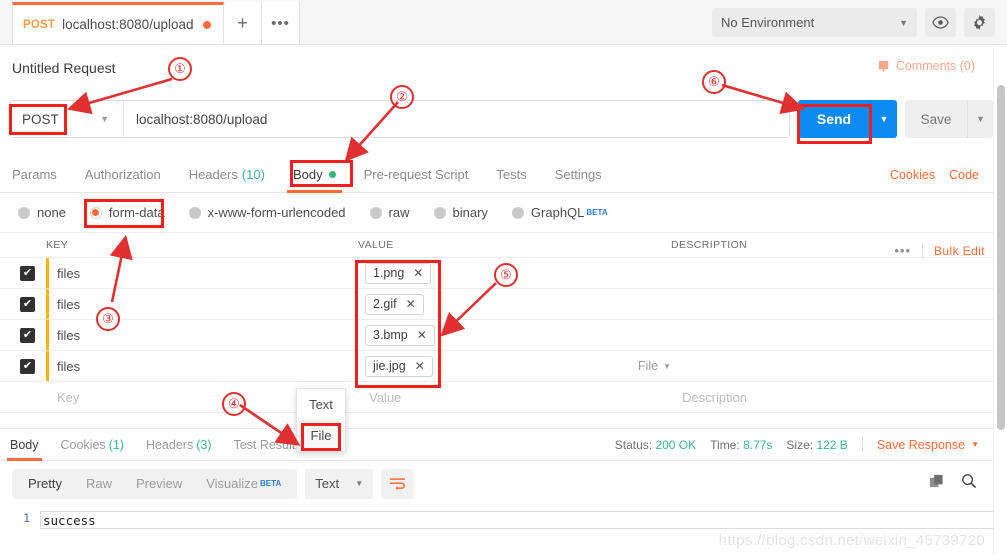 The height and width of the screenshot is (555, 1007). What do you see at coordinates (883, 119) in the screenshot?
I see `send-options-button: ▼` at bounding box center [883, 119].